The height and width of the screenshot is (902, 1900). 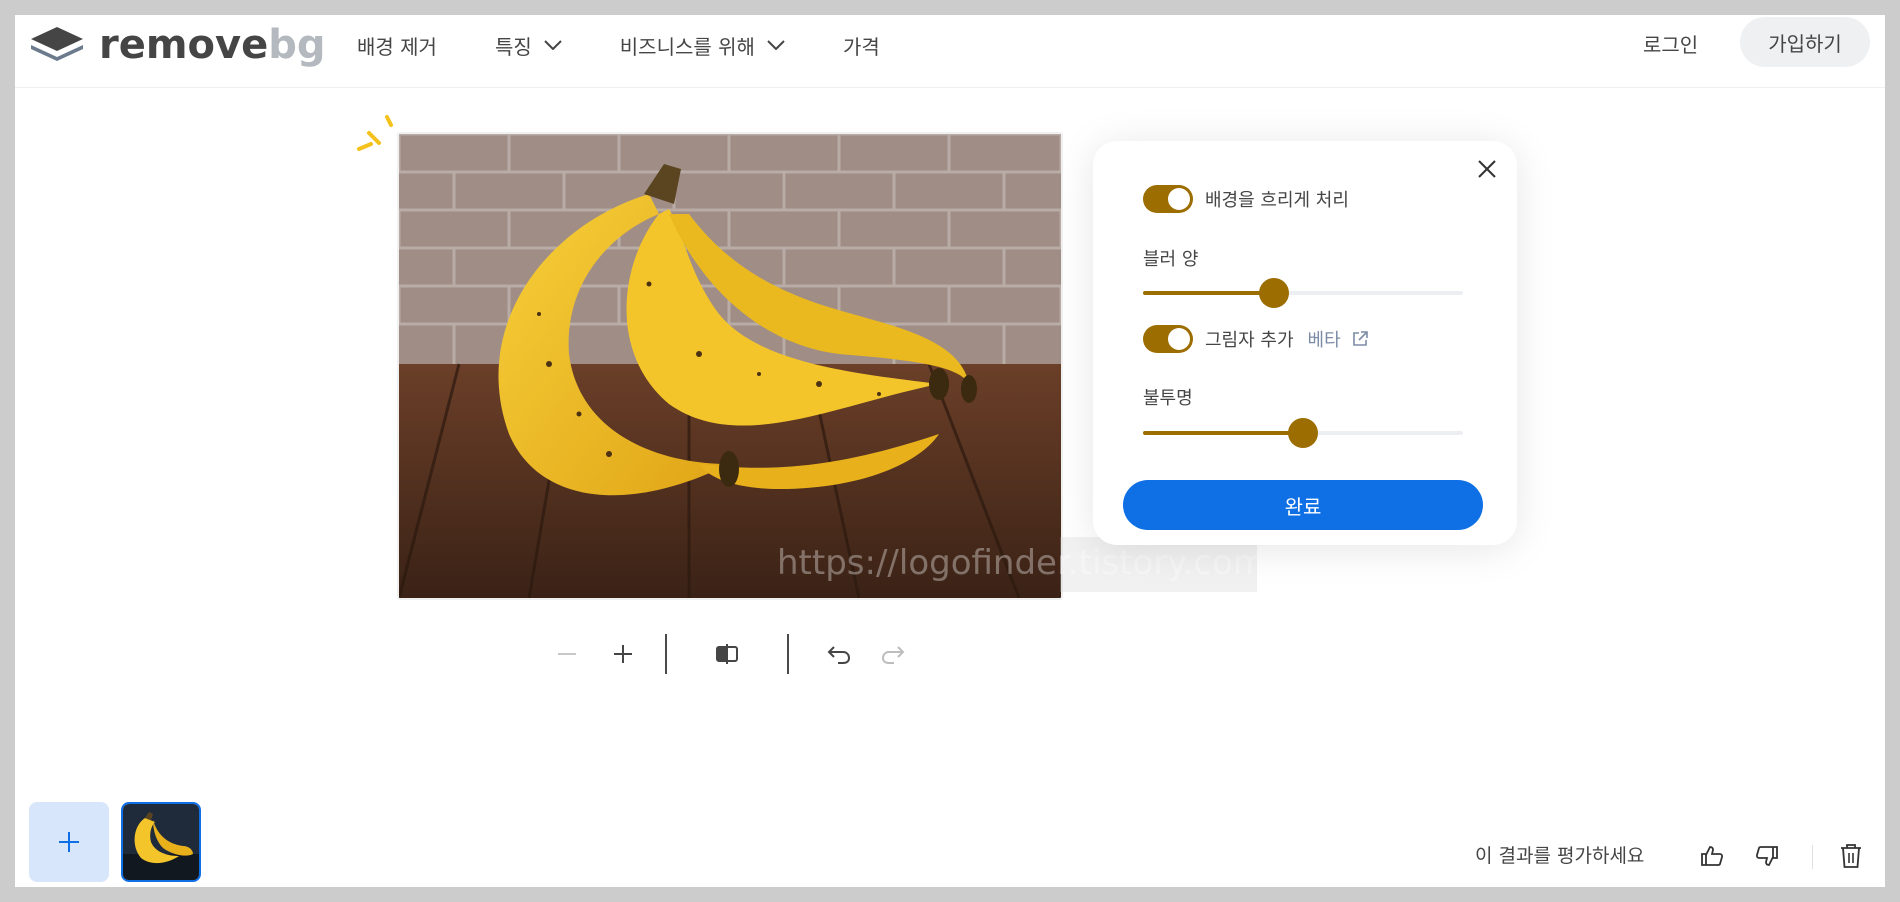 I want to click on nav-item-remove-bg: 배경 제거, so click(x=397, y=45).